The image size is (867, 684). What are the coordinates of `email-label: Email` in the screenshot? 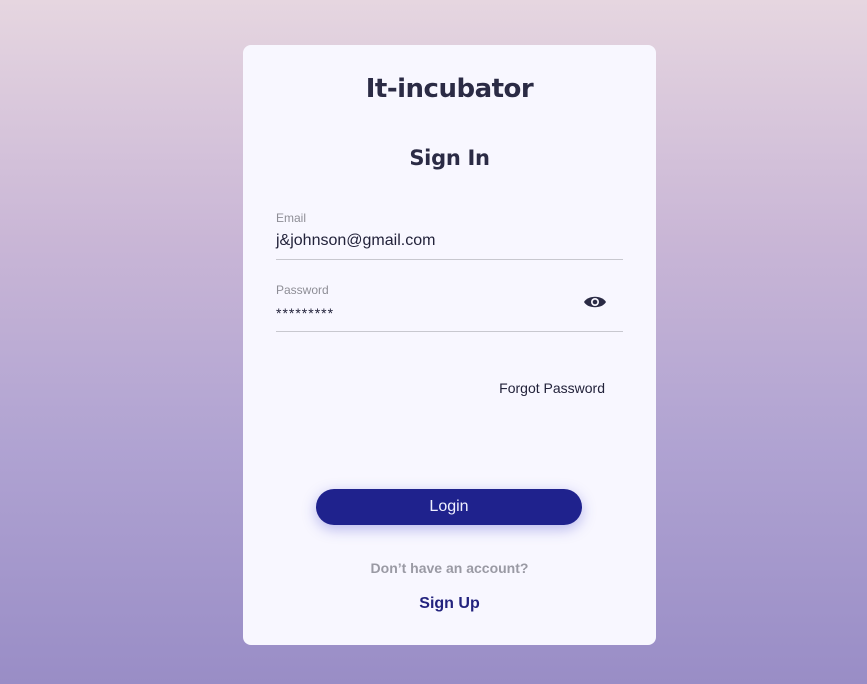 It's located at (291, 218).